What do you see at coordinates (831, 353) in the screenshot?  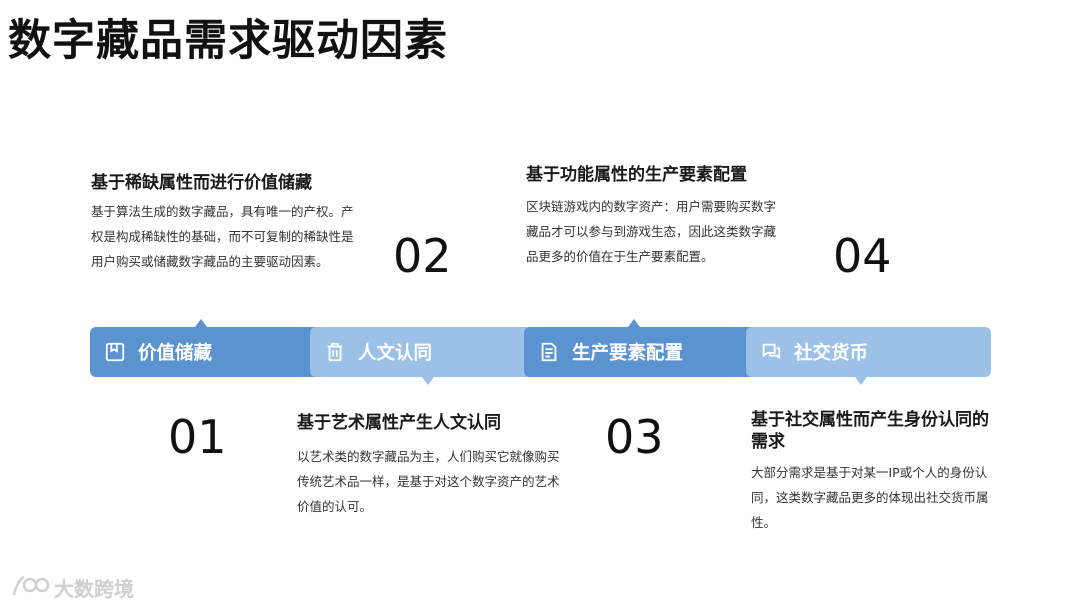 I see `timeline-label-4: 社交货币` at bounding box center [831, 353].